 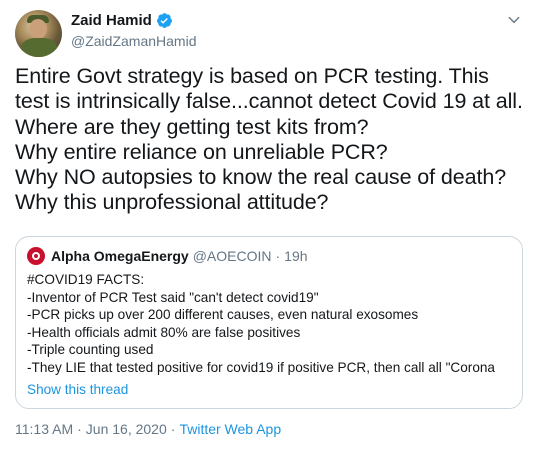 What do you see at coordinates (164, 20) in the screenshot?
I see `verified-badge-icon` at bounding box center [164, 20].